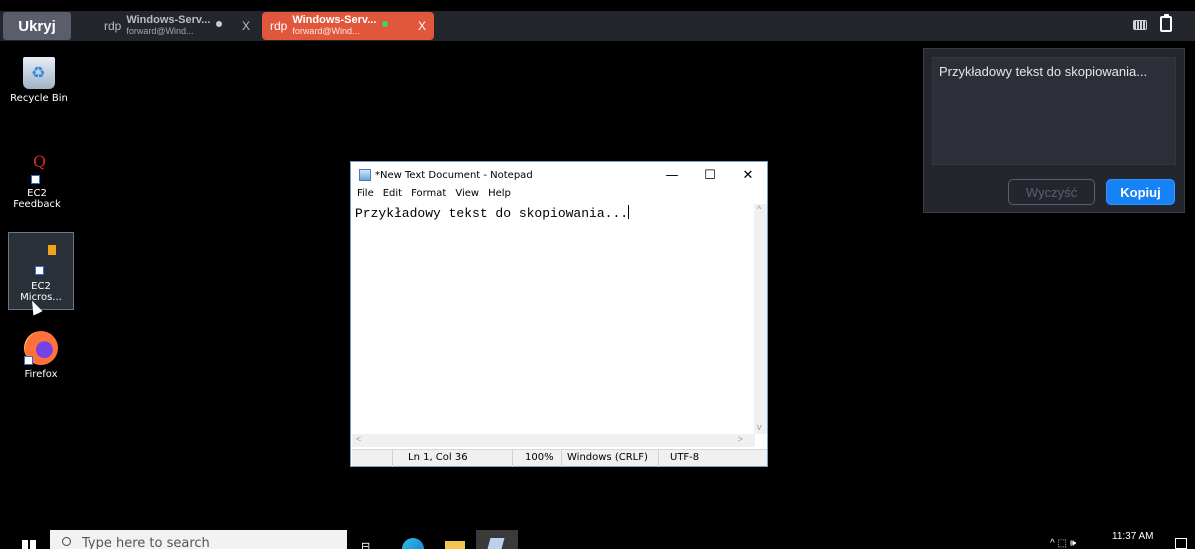 The image size is (1195, 549). I want to click on maximize-button: ☐, so click(710, 175).